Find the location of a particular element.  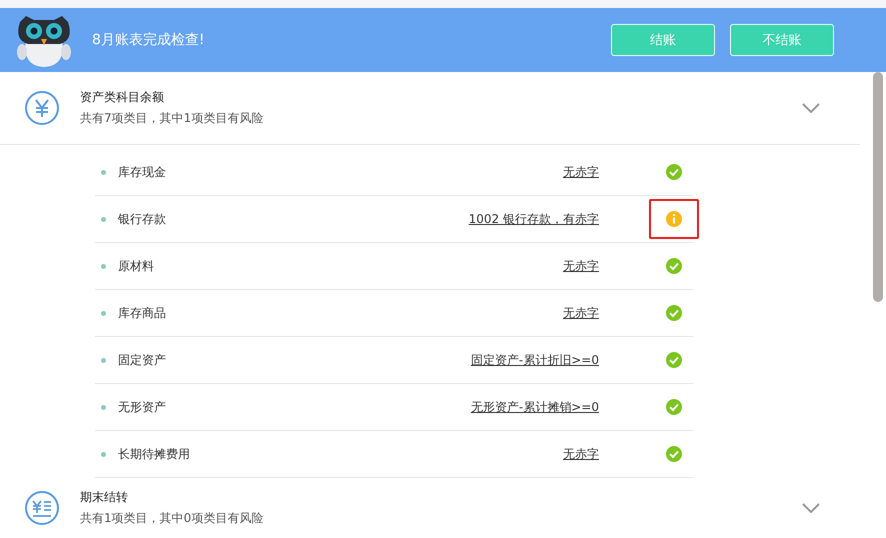

header-title: 8月账表完成检查! is located at coordinates (149, 40).